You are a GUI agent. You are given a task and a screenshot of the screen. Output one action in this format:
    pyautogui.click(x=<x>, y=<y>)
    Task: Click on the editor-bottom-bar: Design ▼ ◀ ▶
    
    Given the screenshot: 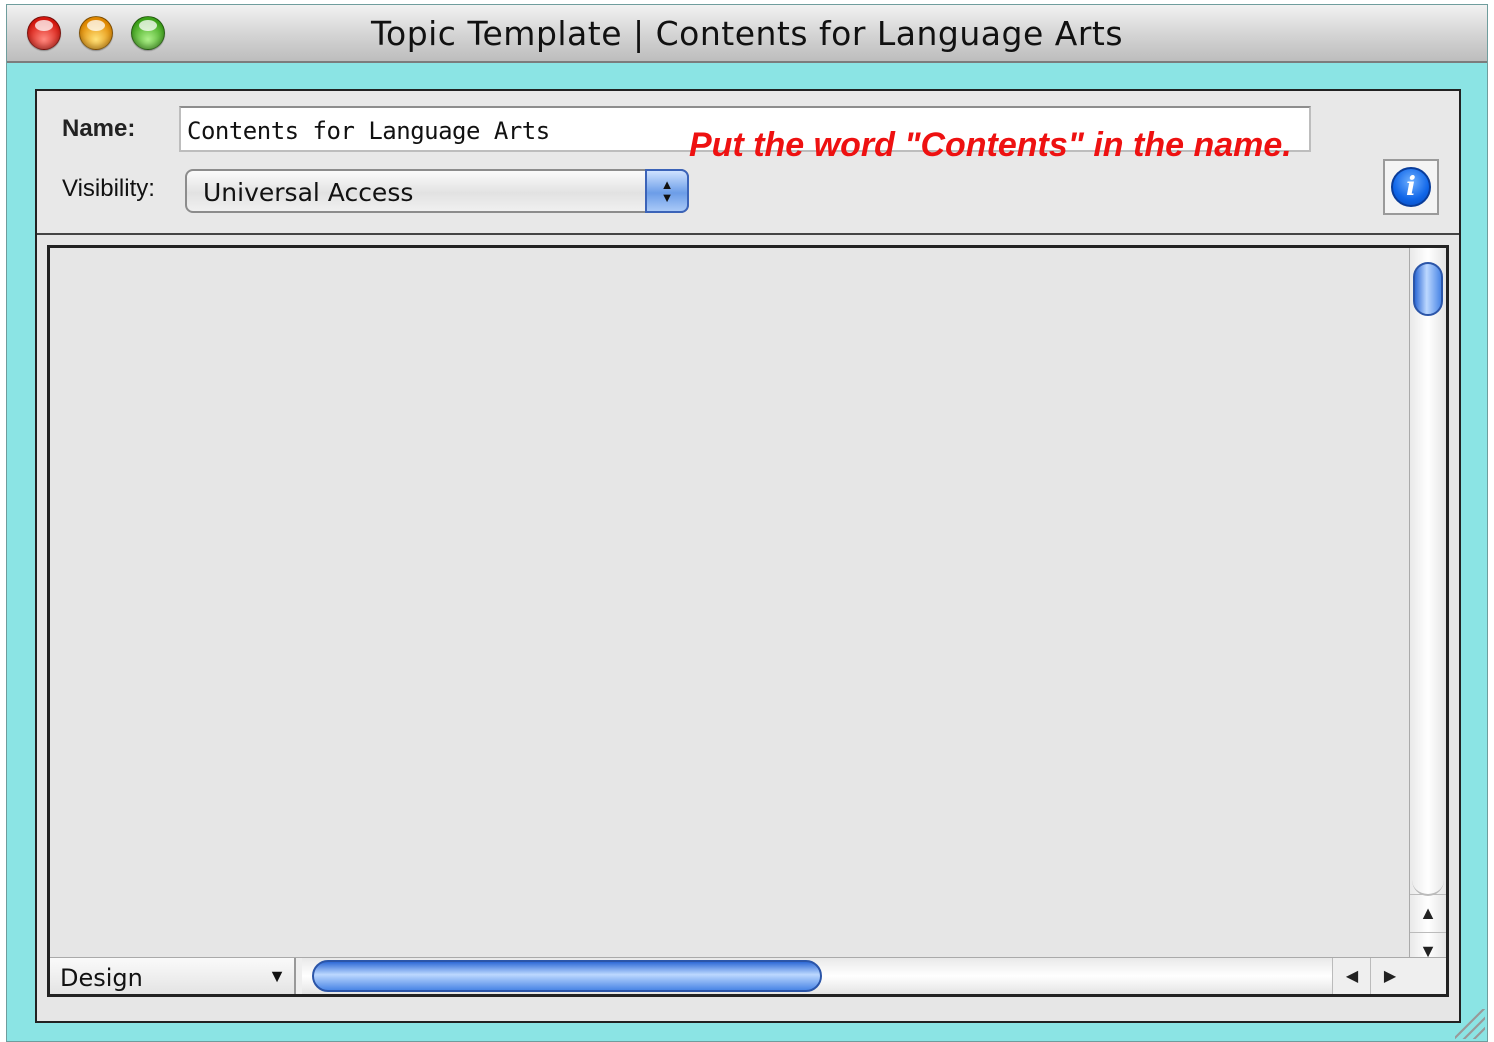 What is the action you would take?
    pyautogui.click(x=748, y=975)
    